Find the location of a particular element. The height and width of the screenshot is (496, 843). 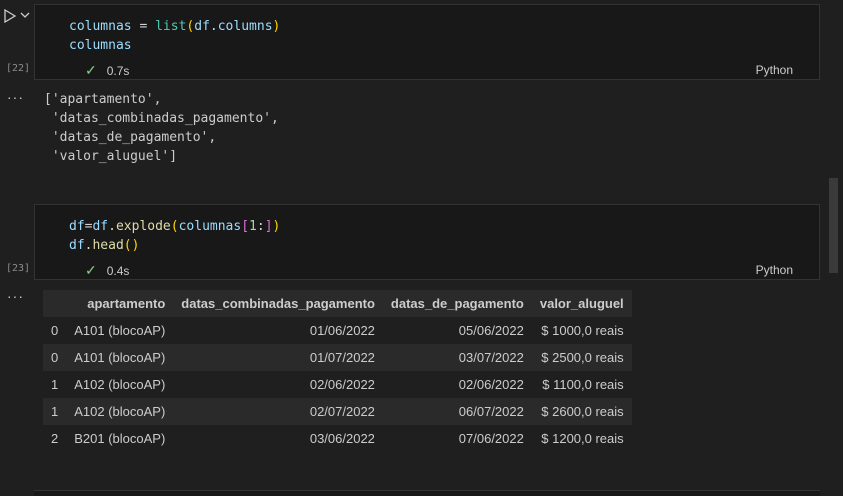

cell-status: ✓ 0.4s is located at coordinates (107, 270).